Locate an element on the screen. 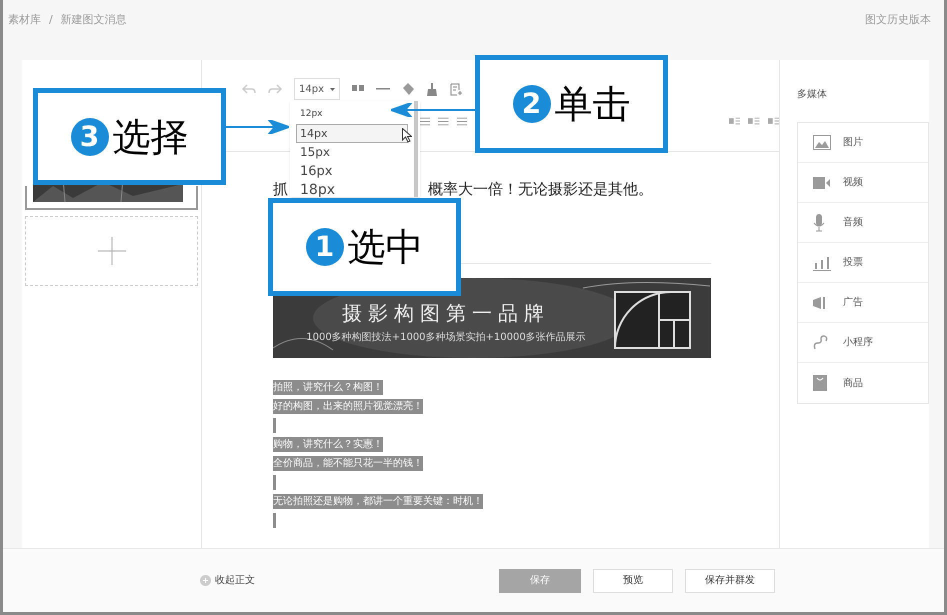 This screenshot has height=615, width=947. banner-title: 摄影构图第一品牌 is located at coordinates (446, 313).